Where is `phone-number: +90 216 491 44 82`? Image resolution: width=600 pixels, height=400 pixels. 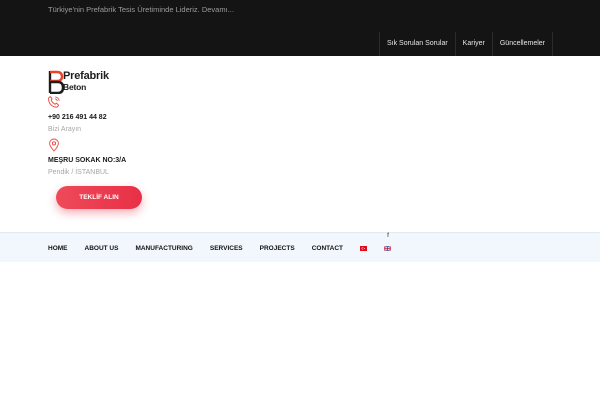
phone-number: +90 216 491 44 82 is located at coordinates (77, 117).